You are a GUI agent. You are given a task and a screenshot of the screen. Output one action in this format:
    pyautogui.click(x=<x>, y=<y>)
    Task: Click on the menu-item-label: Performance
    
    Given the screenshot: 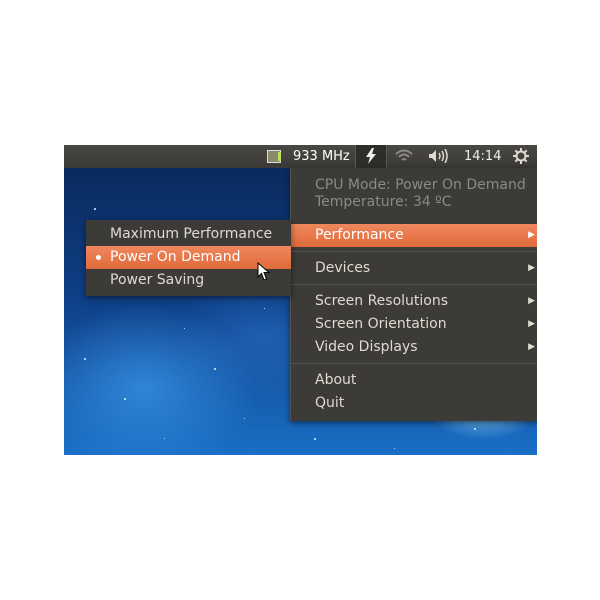 What is the action you would take?
    pyautogui.click(x=359, y=235)
    